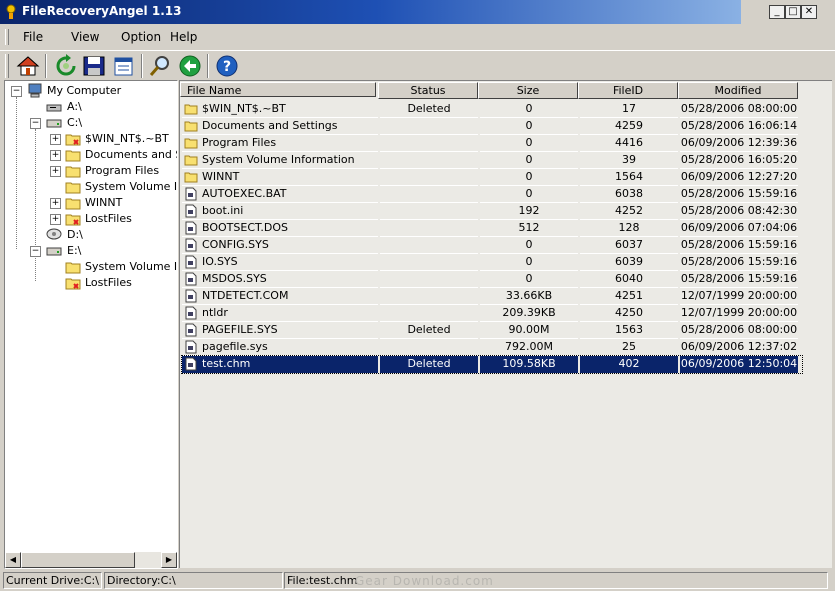 Image resolution: width=835 pixels, height=591 pixels. I want to click on cell-file-name: $WIN_NT$.~BT, so click(280, 109).